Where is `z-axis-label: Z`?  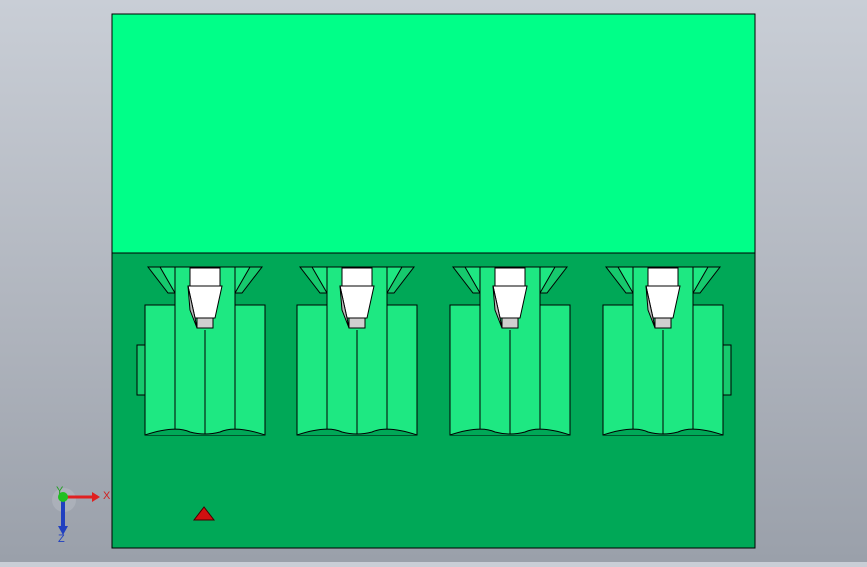
z-axis-label: Z is located at coordinates (61, 539).